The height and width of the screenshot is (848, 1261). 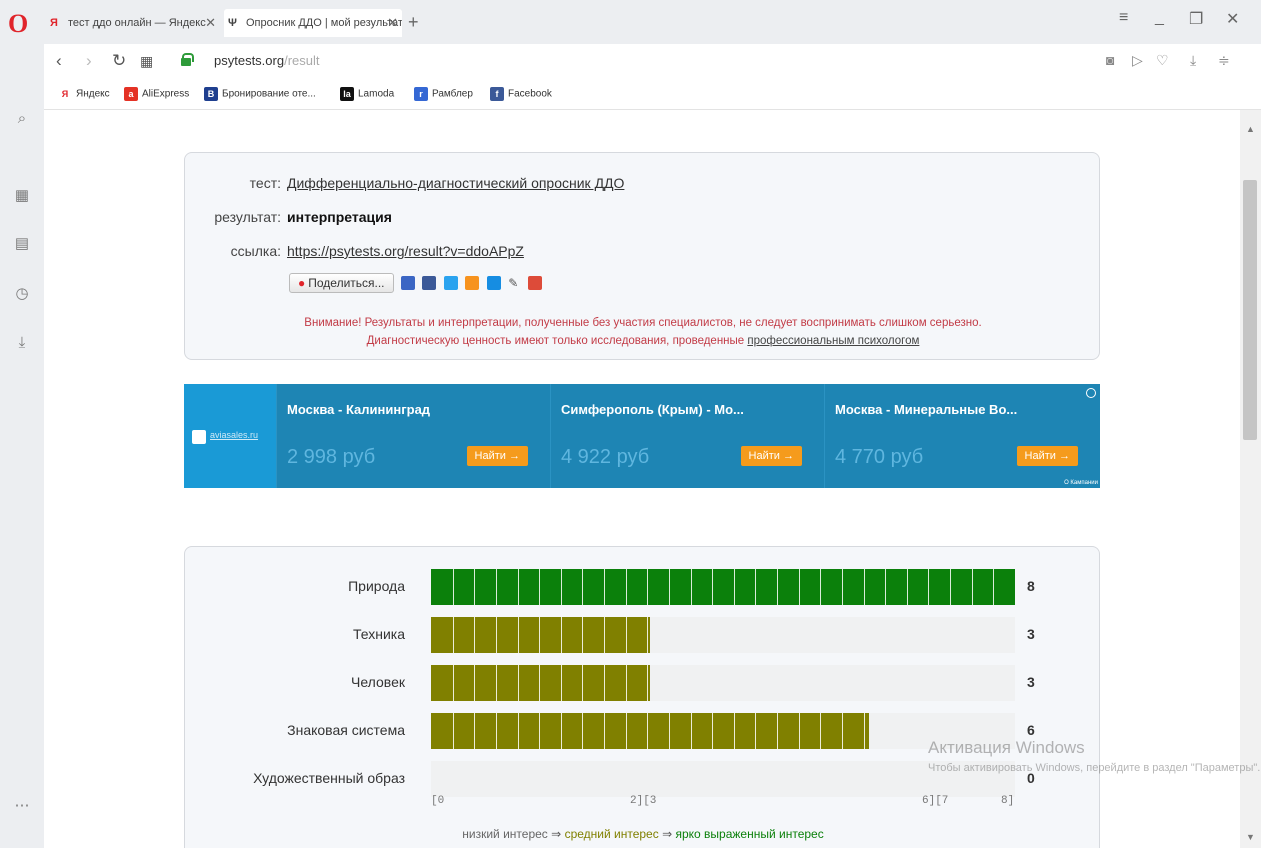 I want to click on ad-price: 4 770 руб, so click(x=879, y=457).